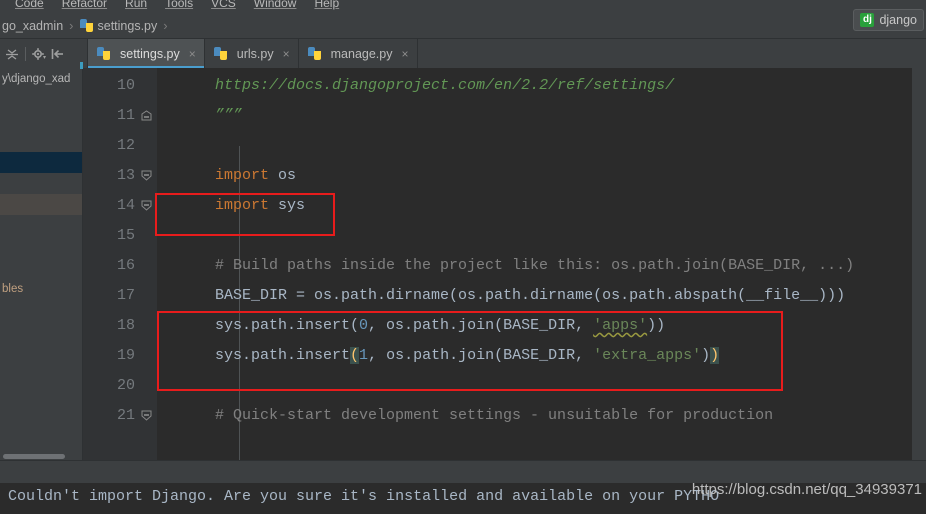 This screenshot has width=926, height=514. I want to click on watermark-text: https://blog.csdn.net/qq_34939371, so click(806, 489).